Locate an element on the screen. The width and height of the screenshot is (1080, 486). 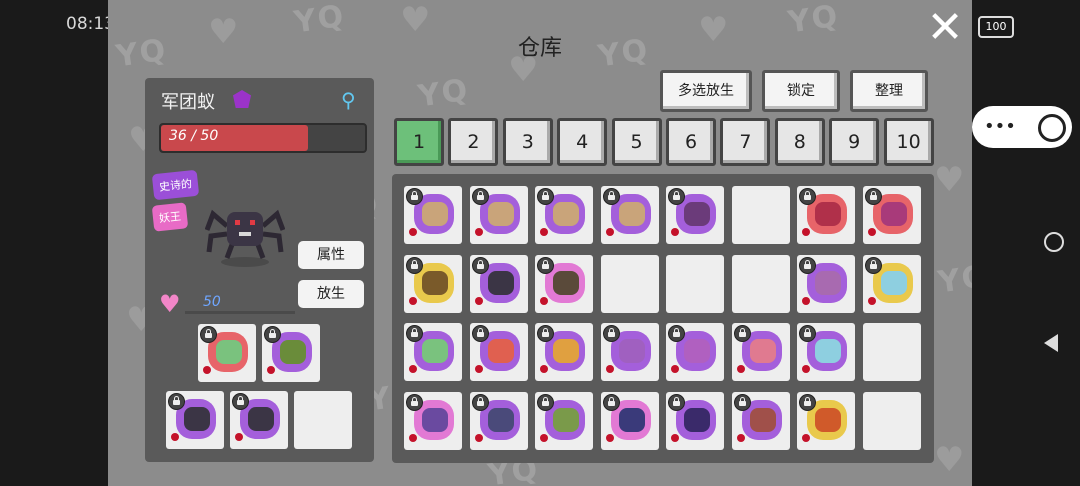
tab-7: 7 is located at coordinates (745, 142).